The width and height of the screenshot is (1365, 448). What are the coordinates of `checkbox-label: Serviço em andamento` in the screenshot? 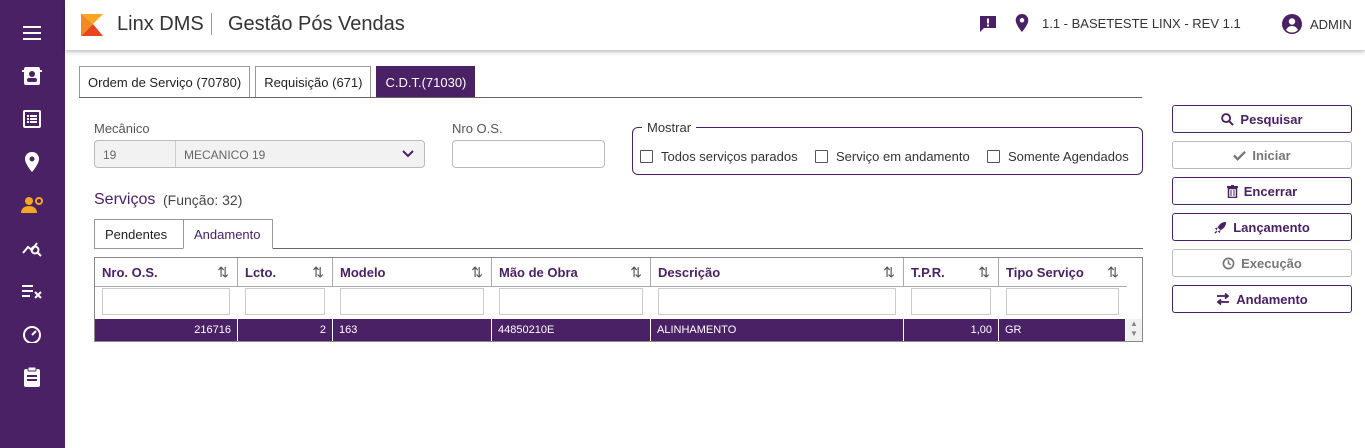 It's located at (903, 156).